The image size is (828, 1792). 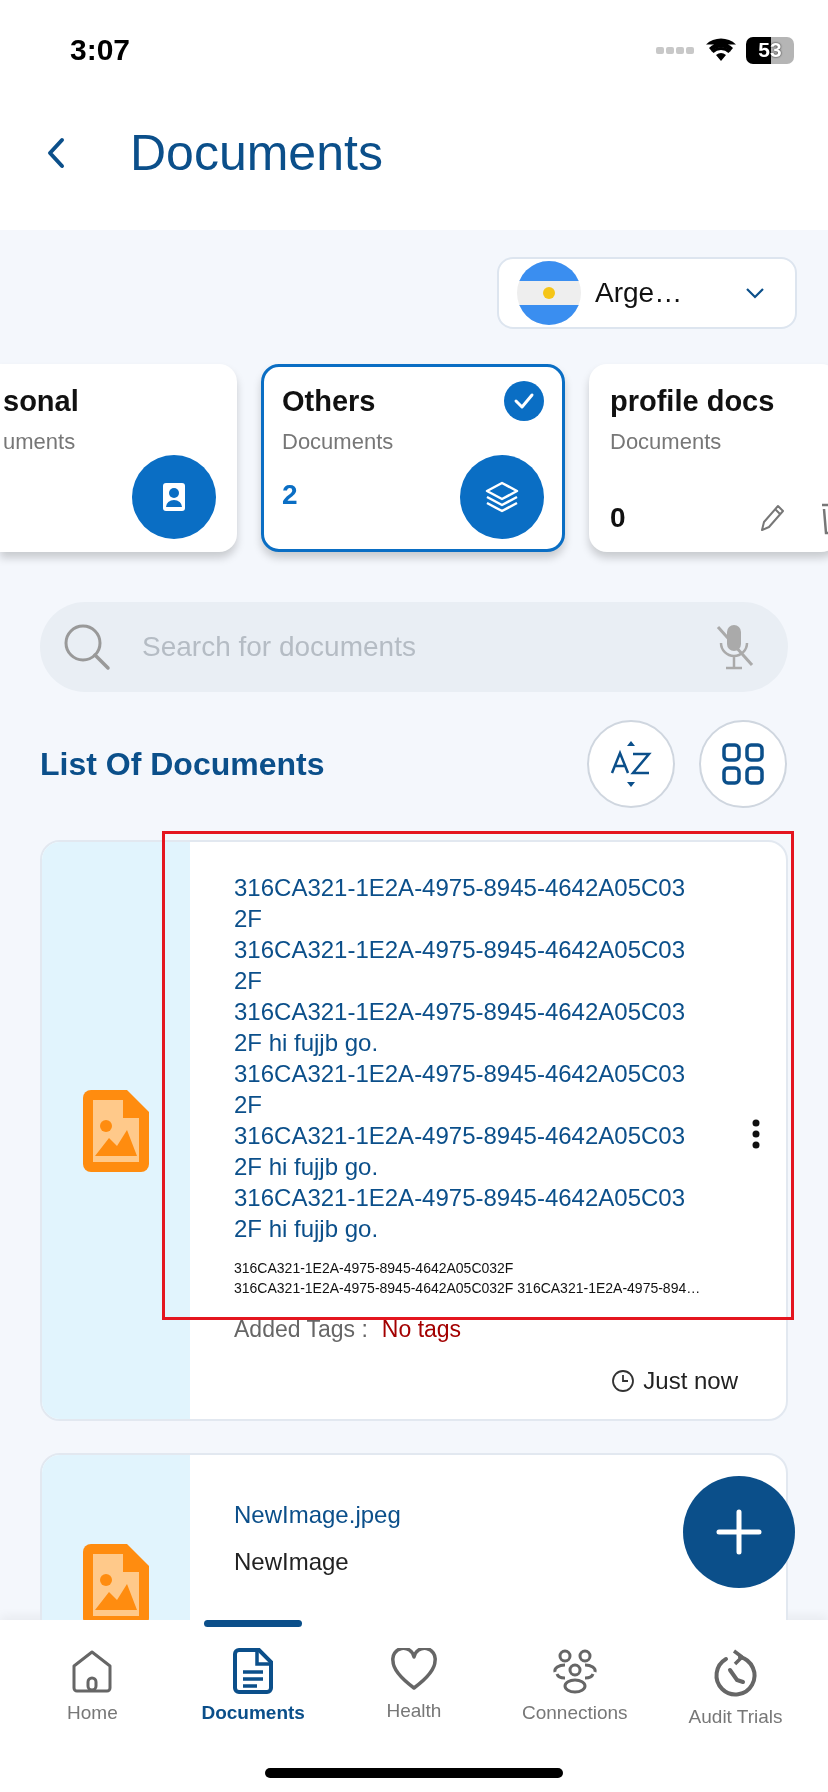 I want to click on category-card: sonal uments, so click(x=118, y=458).